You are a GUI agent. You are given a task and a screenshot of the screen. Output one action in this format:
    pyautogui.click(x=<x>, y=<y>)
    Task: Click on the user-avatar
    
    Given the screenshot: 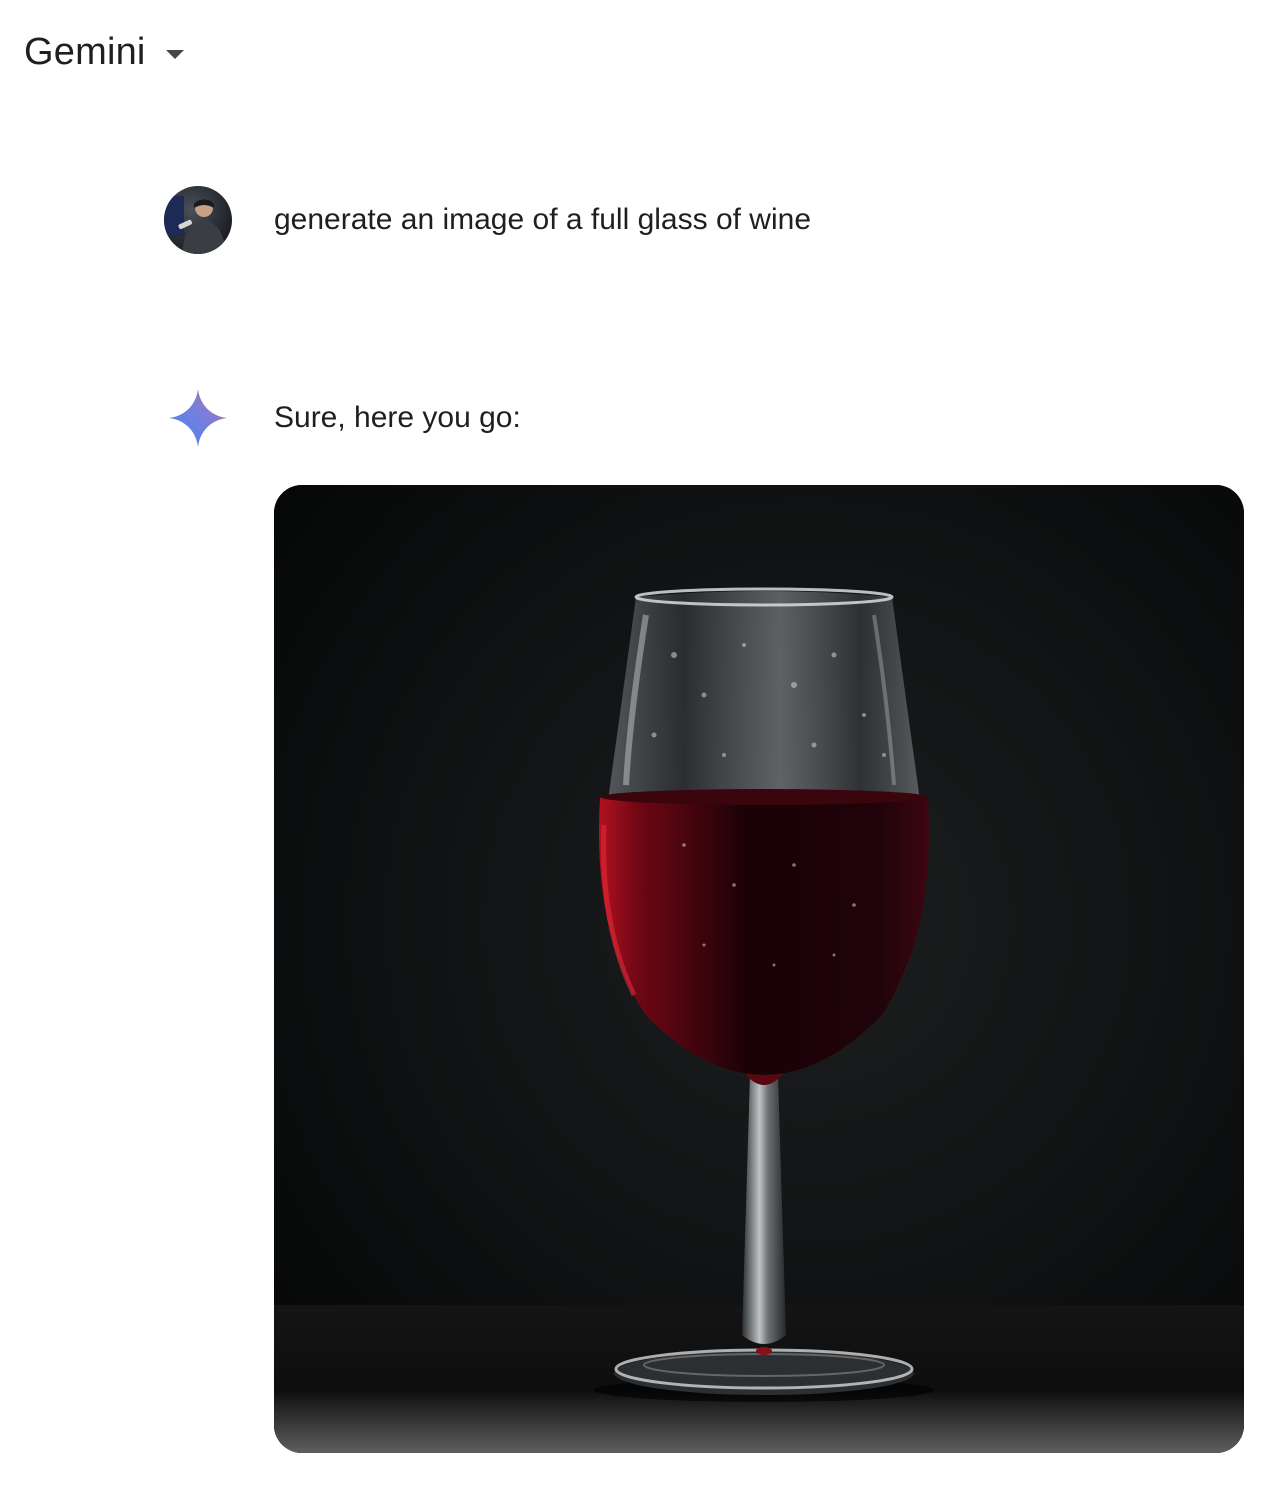 What is the action you would take?
    pyautogui.click(x=198, y=220)
    